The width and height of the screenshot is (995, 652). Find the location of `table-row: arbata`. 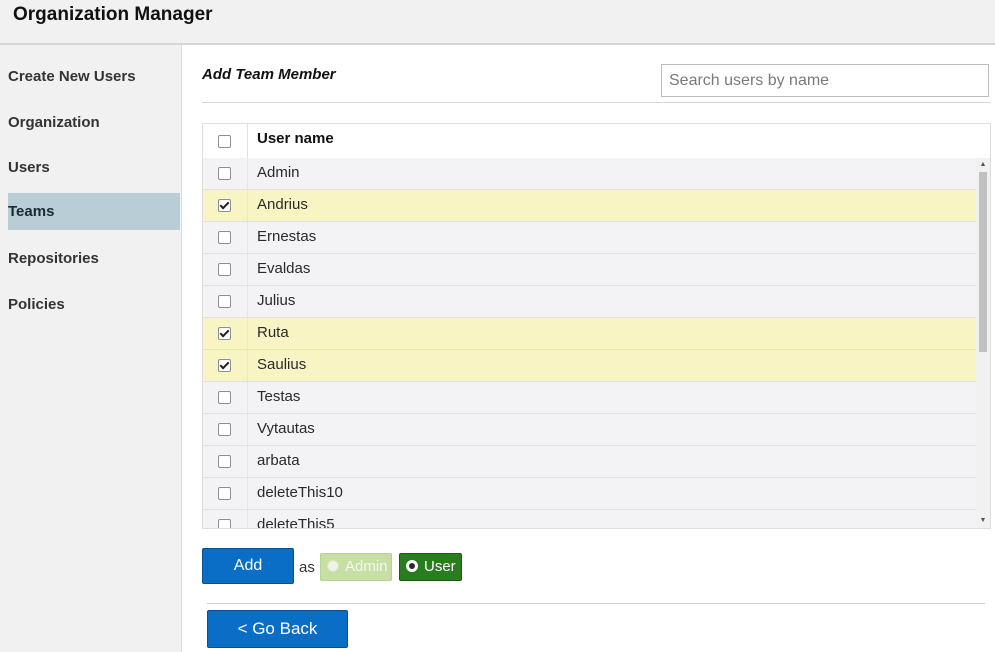

table-row: arbata is located at coordinates (589, 462).